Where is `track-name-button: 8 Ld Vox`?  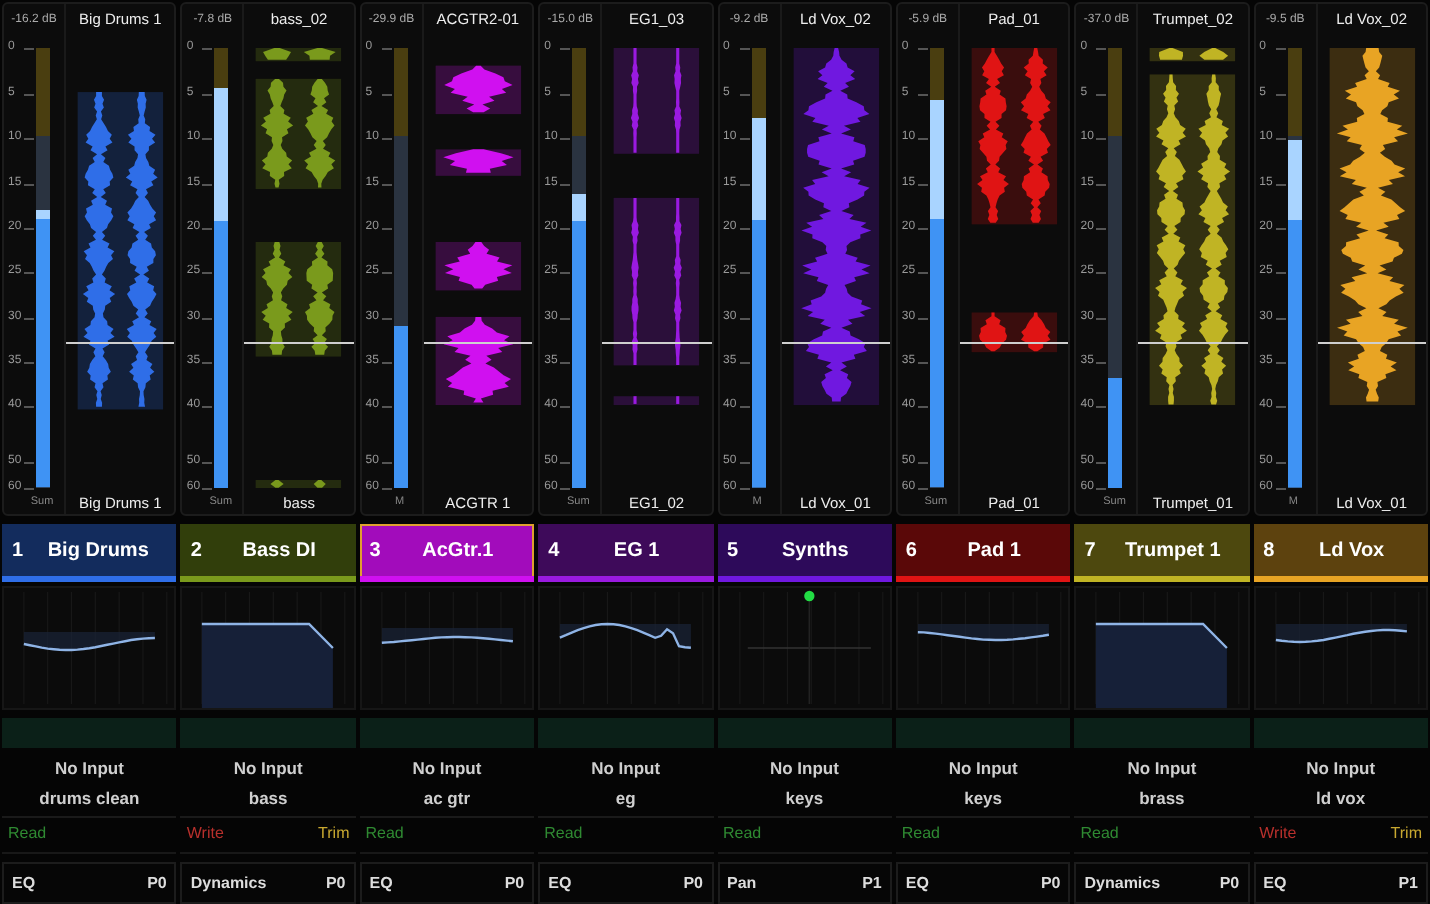 track-name-button: 8 Ld Vox is located at coordinates (1340, 553).